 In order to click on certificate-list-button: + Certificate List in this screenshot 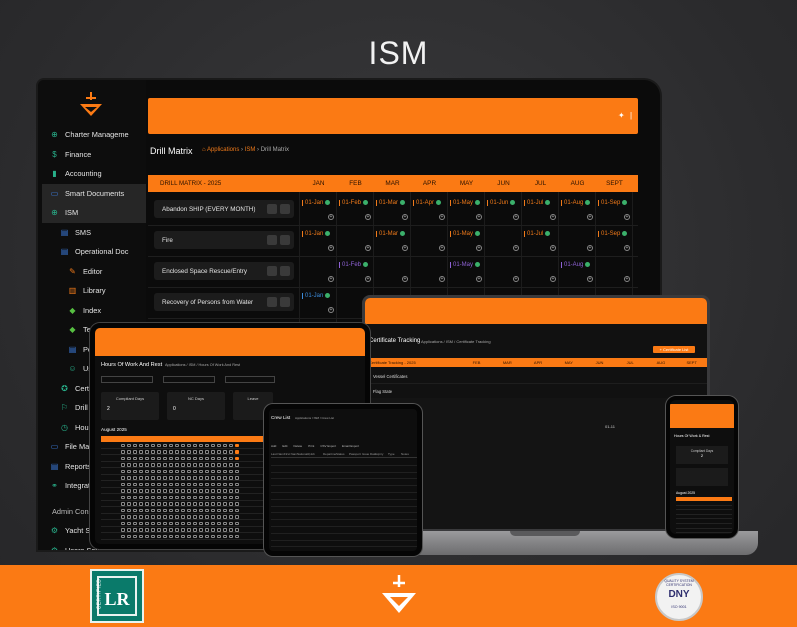, I will do `click(674, 349)`.